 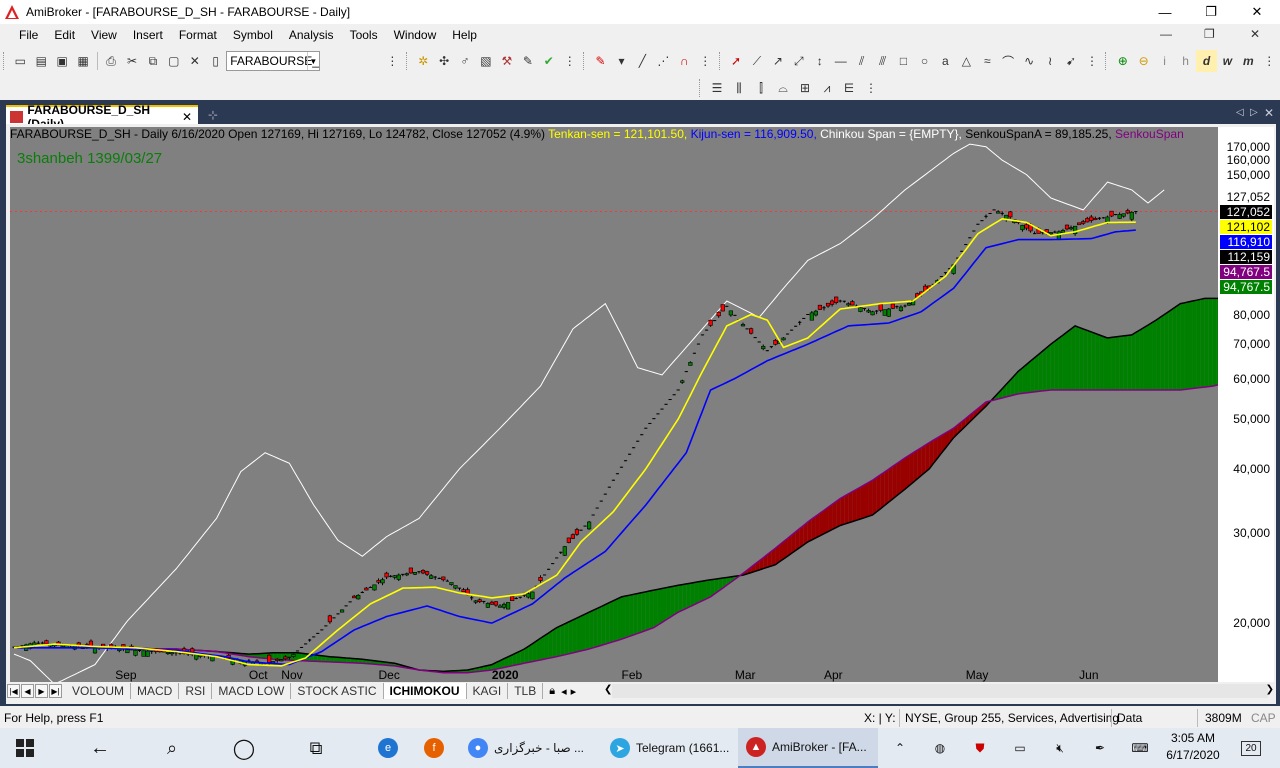 I want to click on chevron-down-icon: ▼, so click(x=312, y=61).